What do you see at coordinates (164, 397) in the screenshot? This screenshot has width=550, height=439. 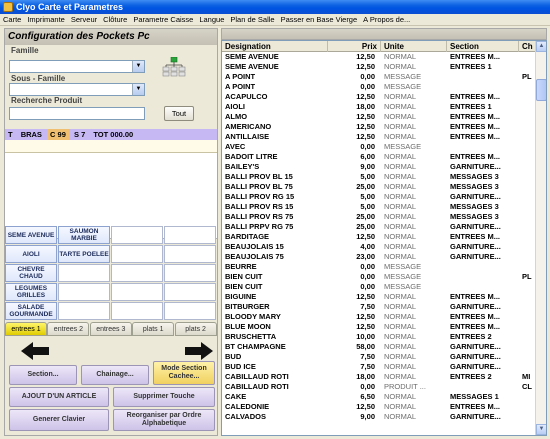 I see `supprimer-touche-button: Supprimer Touche` at bounding box center [164, 397].